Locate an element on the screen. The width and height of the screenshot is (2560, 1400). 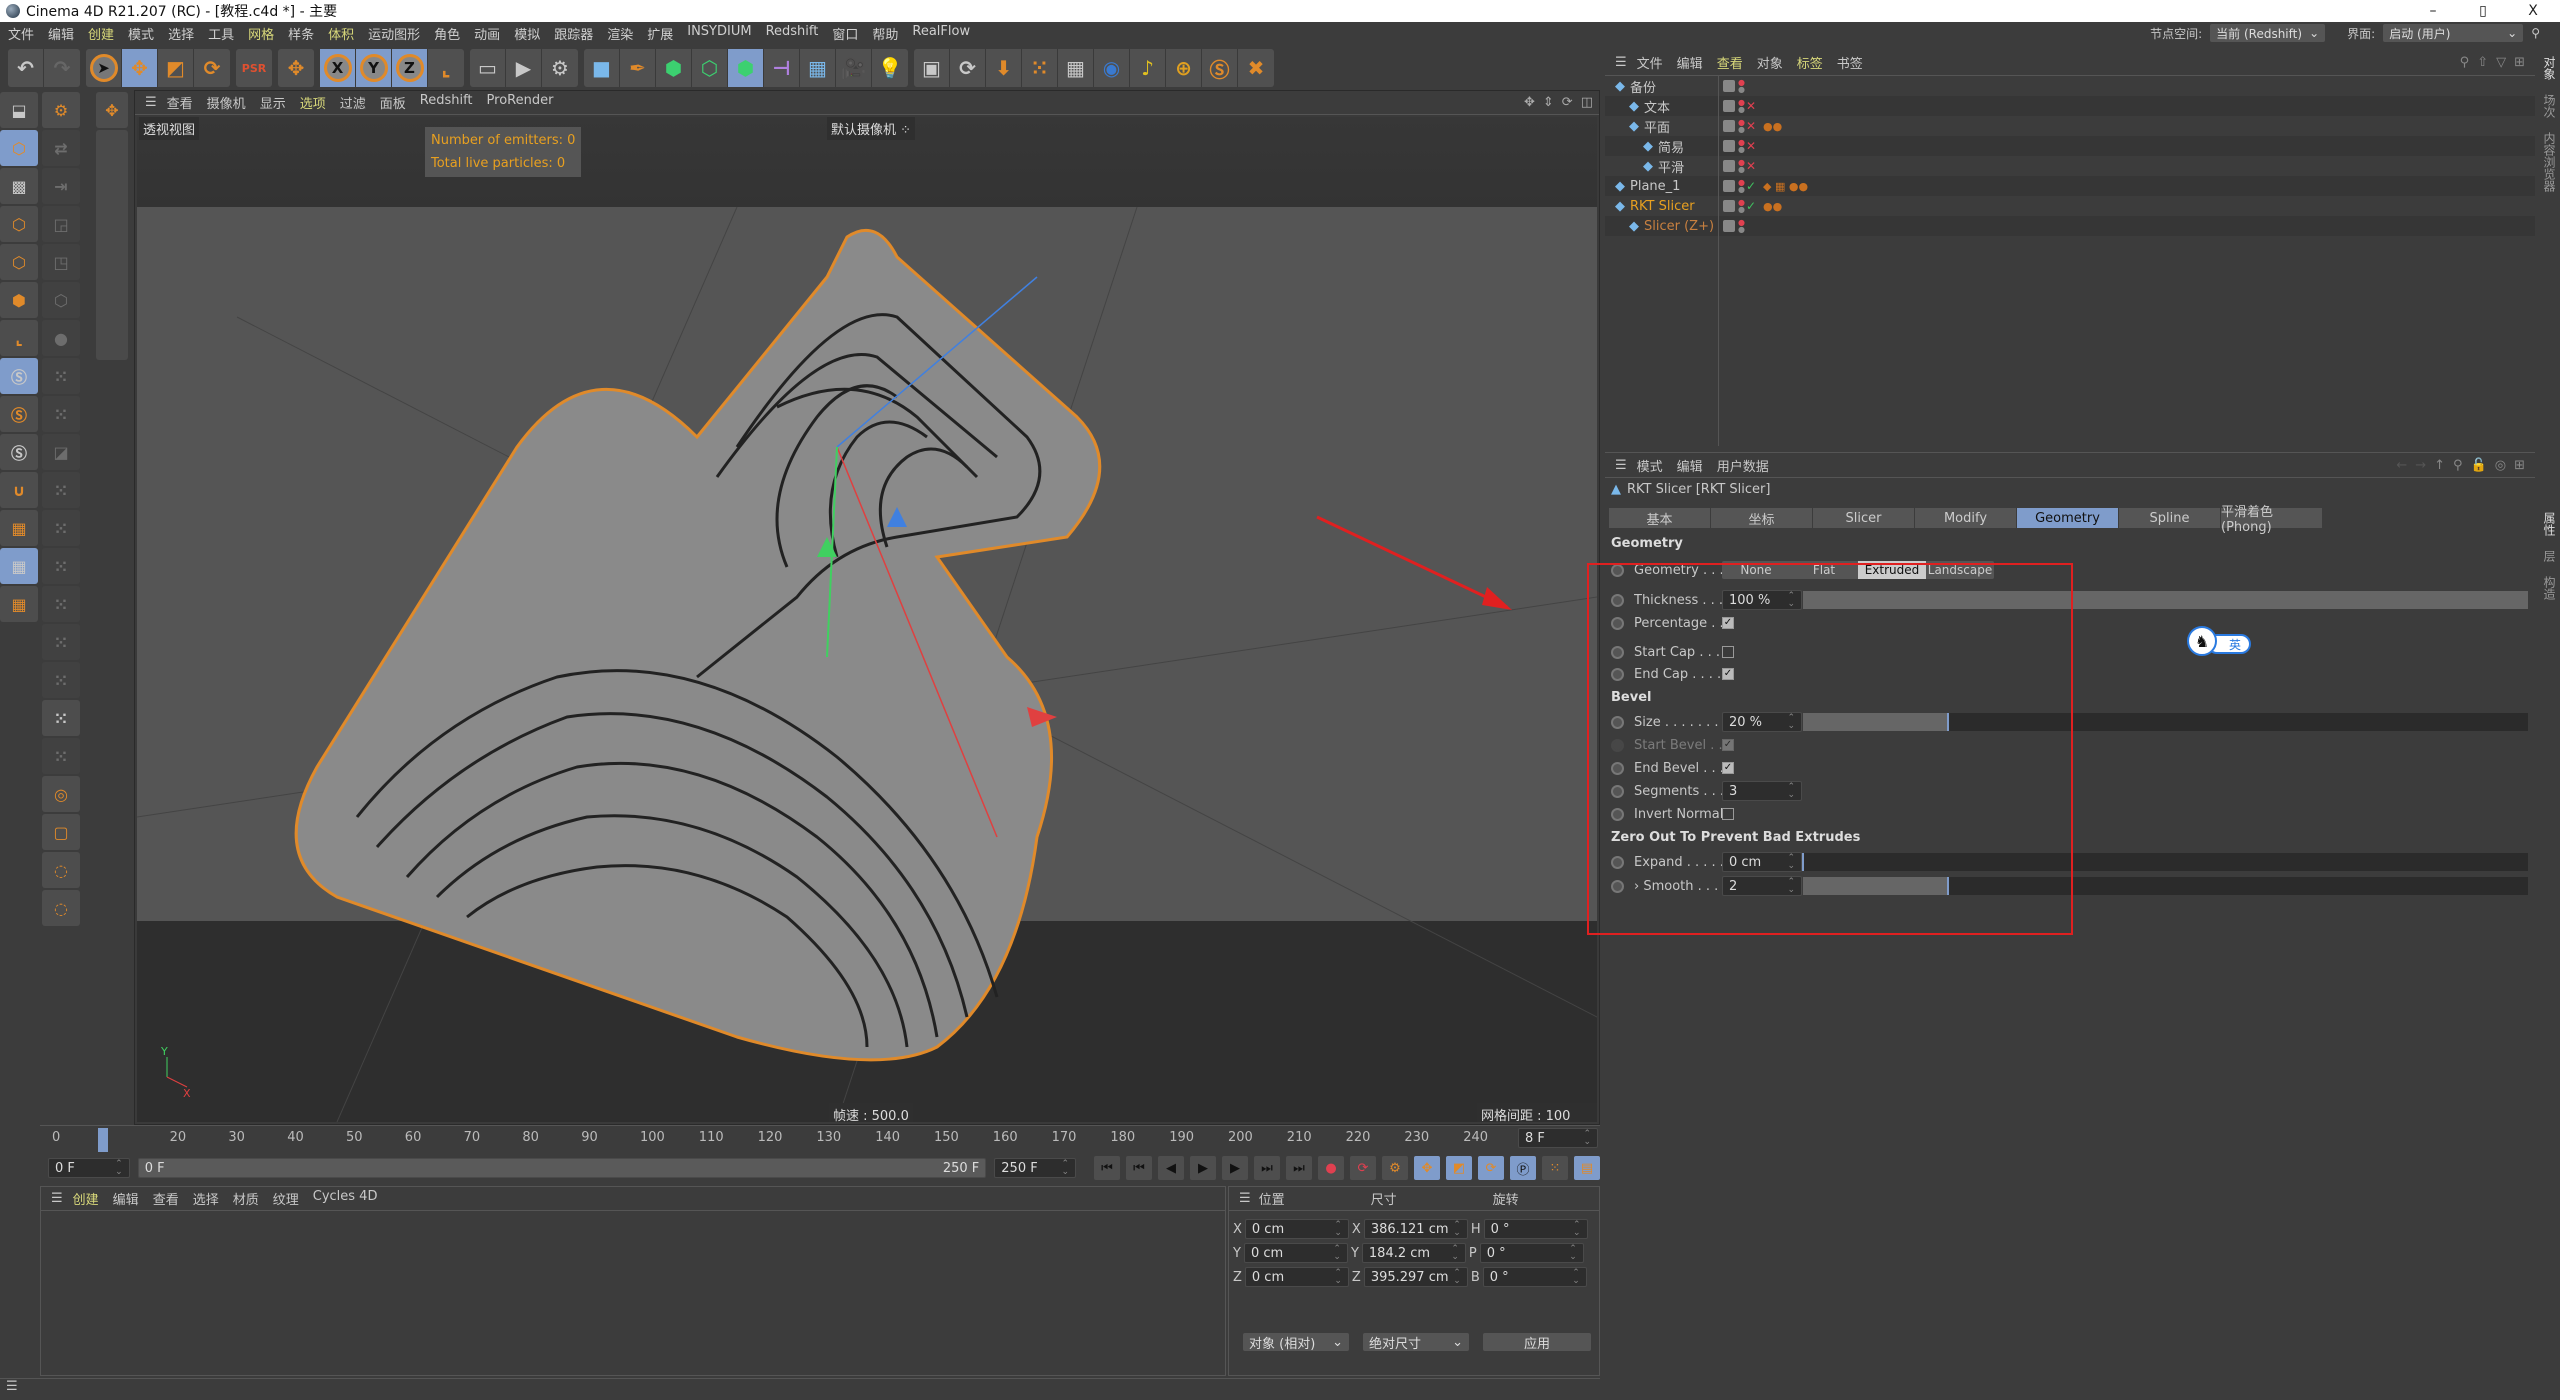
uv-icon: ◪ is located at coordinates (61, 452).